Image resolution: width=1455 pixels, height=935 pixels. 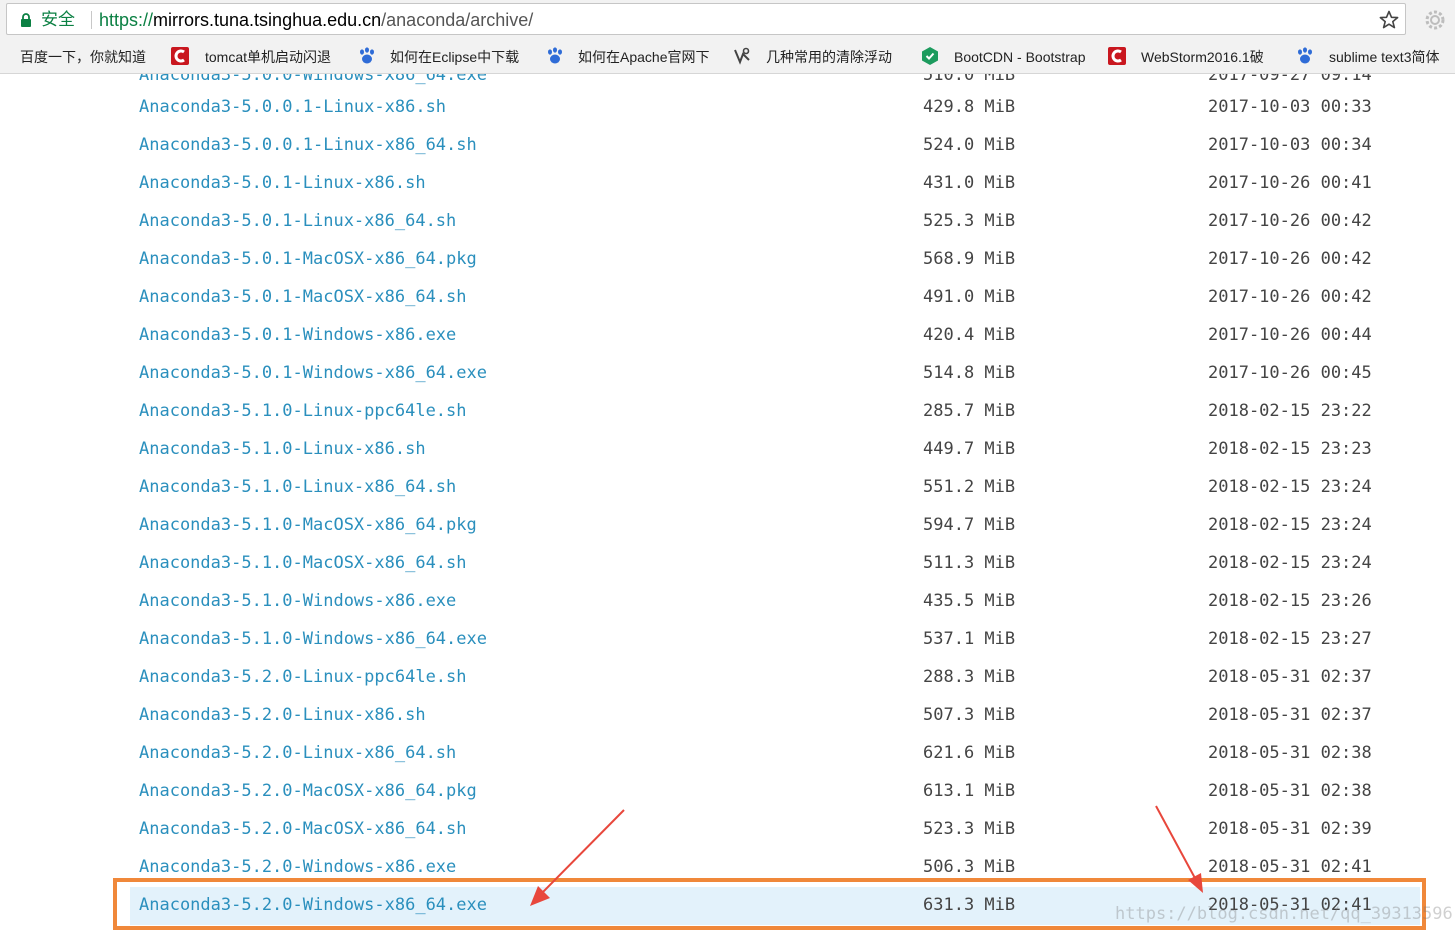 I want to click on bookmark-label: BootCDN - Bootstrap, so click(x=1020, y=57).